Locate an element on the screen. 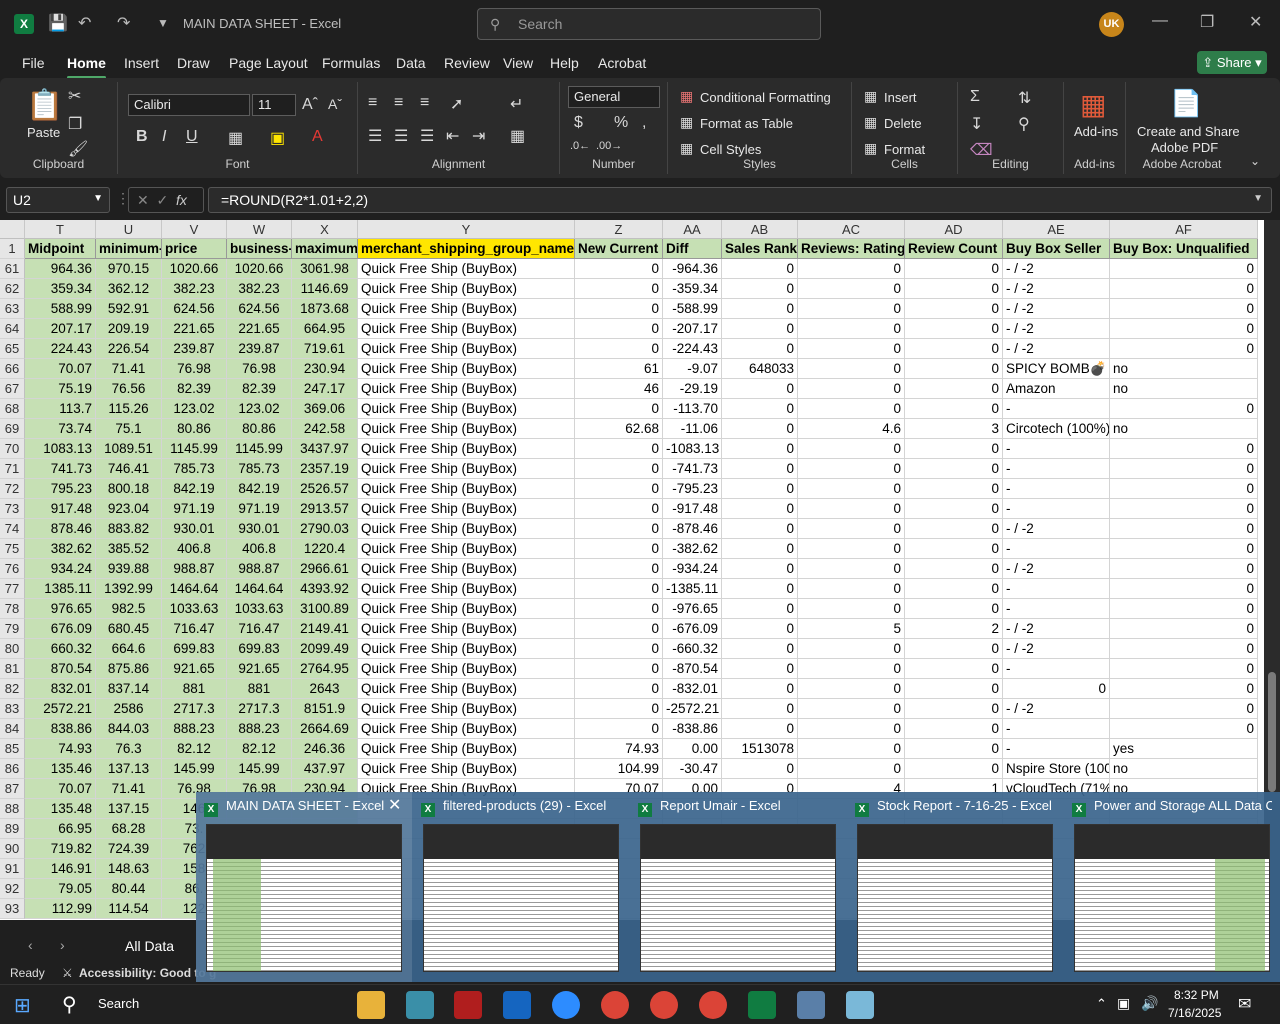  table-cell: 4393.92 is located at coordinates (325, 589).